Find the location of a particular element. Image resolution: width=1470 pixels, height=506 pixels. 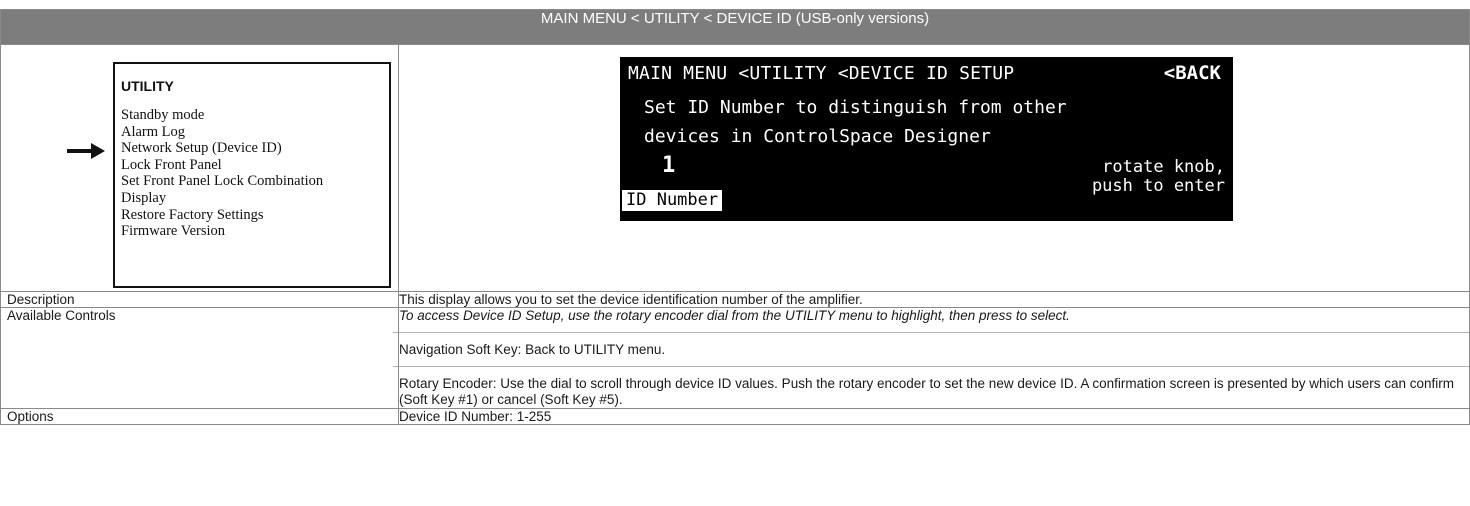

lcd-selected-label: ID Number is located at coordinates (672, 200).